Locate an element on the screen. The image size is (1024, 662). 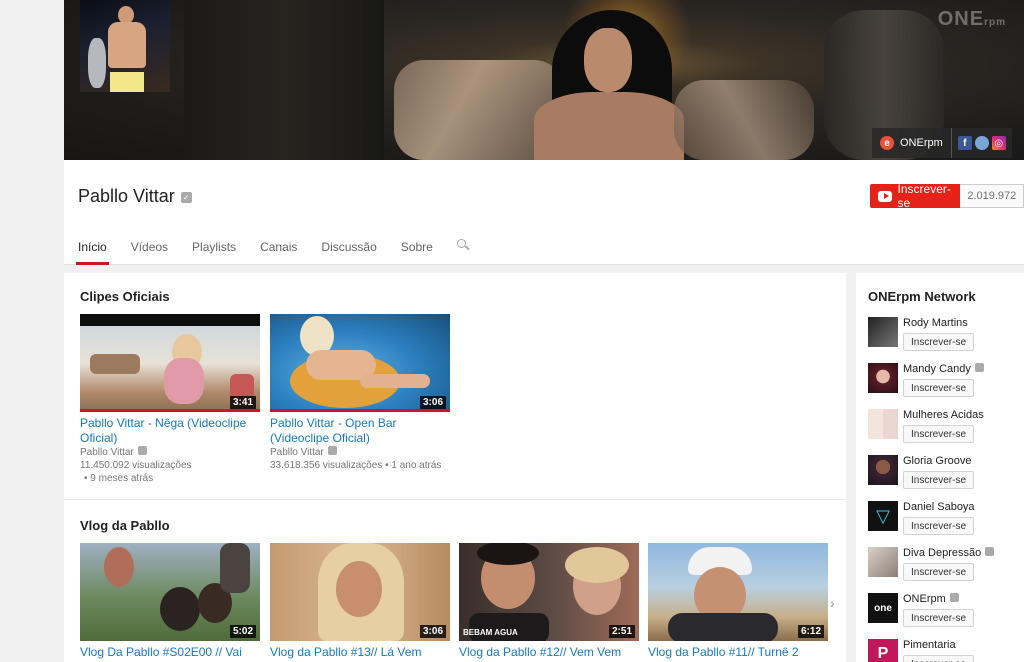
tab-canais: Canais is located at coordinates (284, 252).